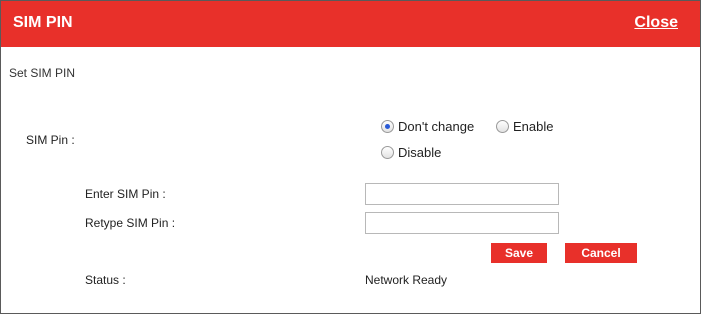 Image resolution: width=701 pixels, height=314 pixels. Describe the element at coordinates (462, 223) in the screenshot. I see `retype-sim-pin-input` at that location.